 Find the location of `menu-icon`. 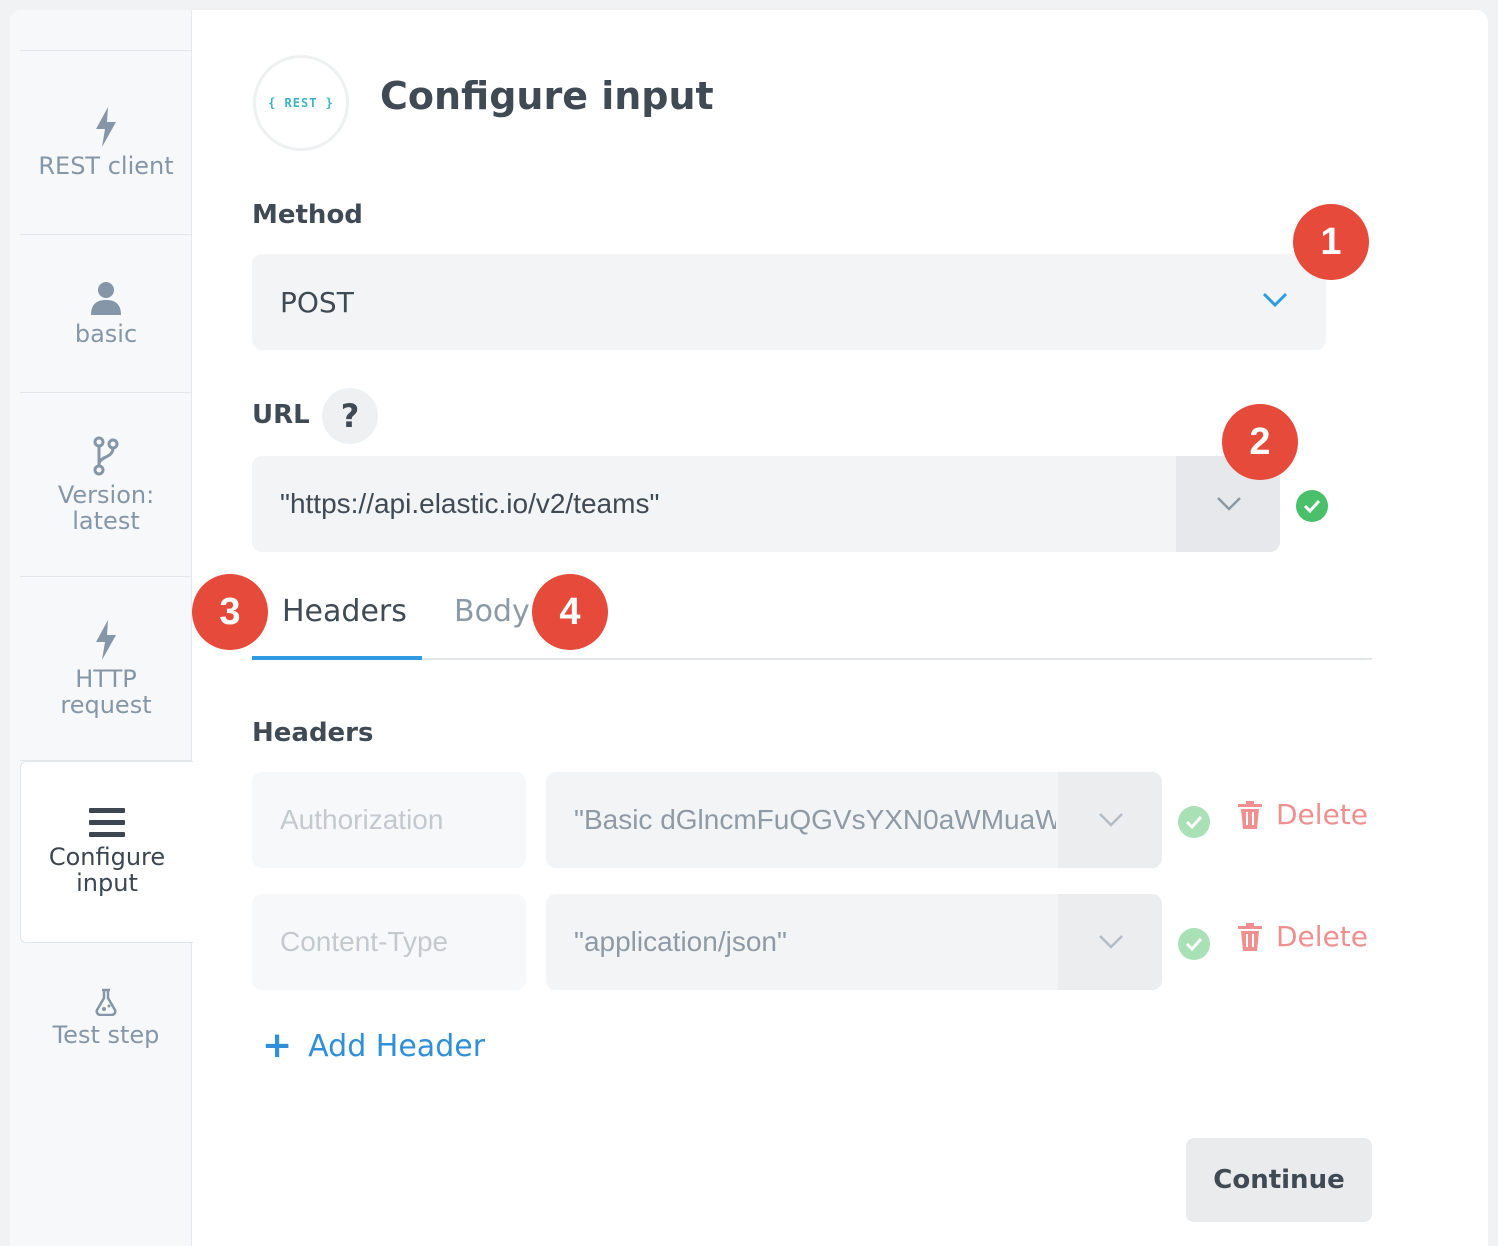

menu-icon is located at coordinates (107, 823).